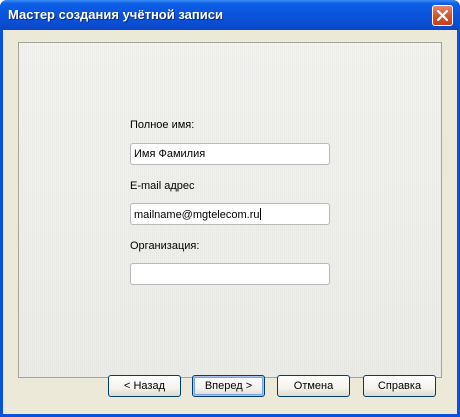 The width and height of the screenshot is (460, 417). I want to click on full-name-field: Имя Фамилия, so click(230, 154).